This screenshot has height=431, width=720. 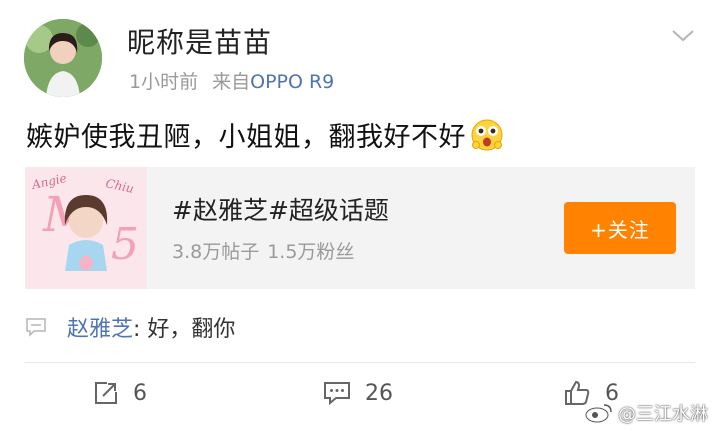 What do you see at coordinates (683, 36) in the screenshot?
I see `chevron-down-icon` at bounding box center [683, 36].